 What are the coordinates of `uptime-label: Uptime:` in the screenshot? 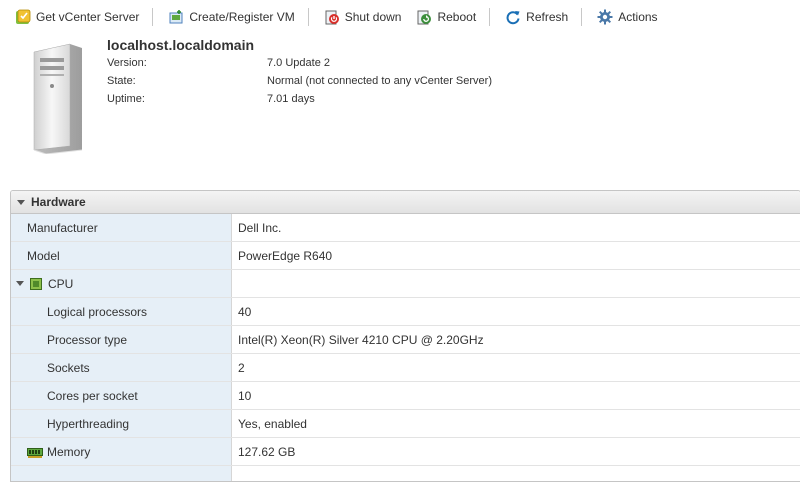 It's located at (126, 99).